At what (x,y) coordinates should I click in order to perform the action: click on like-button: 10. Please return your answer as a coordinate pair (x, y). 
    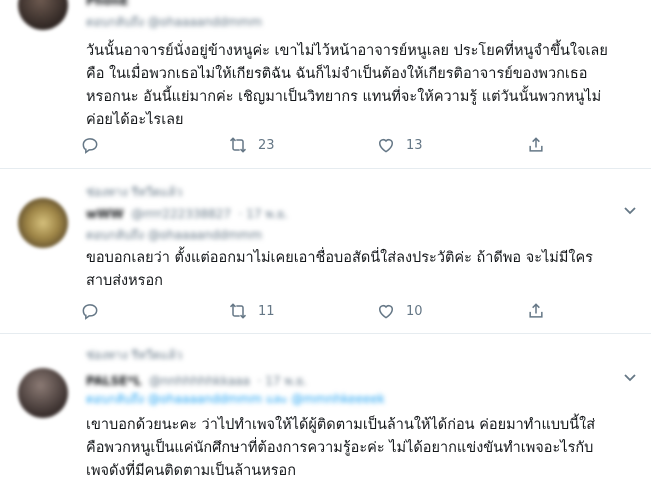
    Looking at the image, I should click on (399, 311).